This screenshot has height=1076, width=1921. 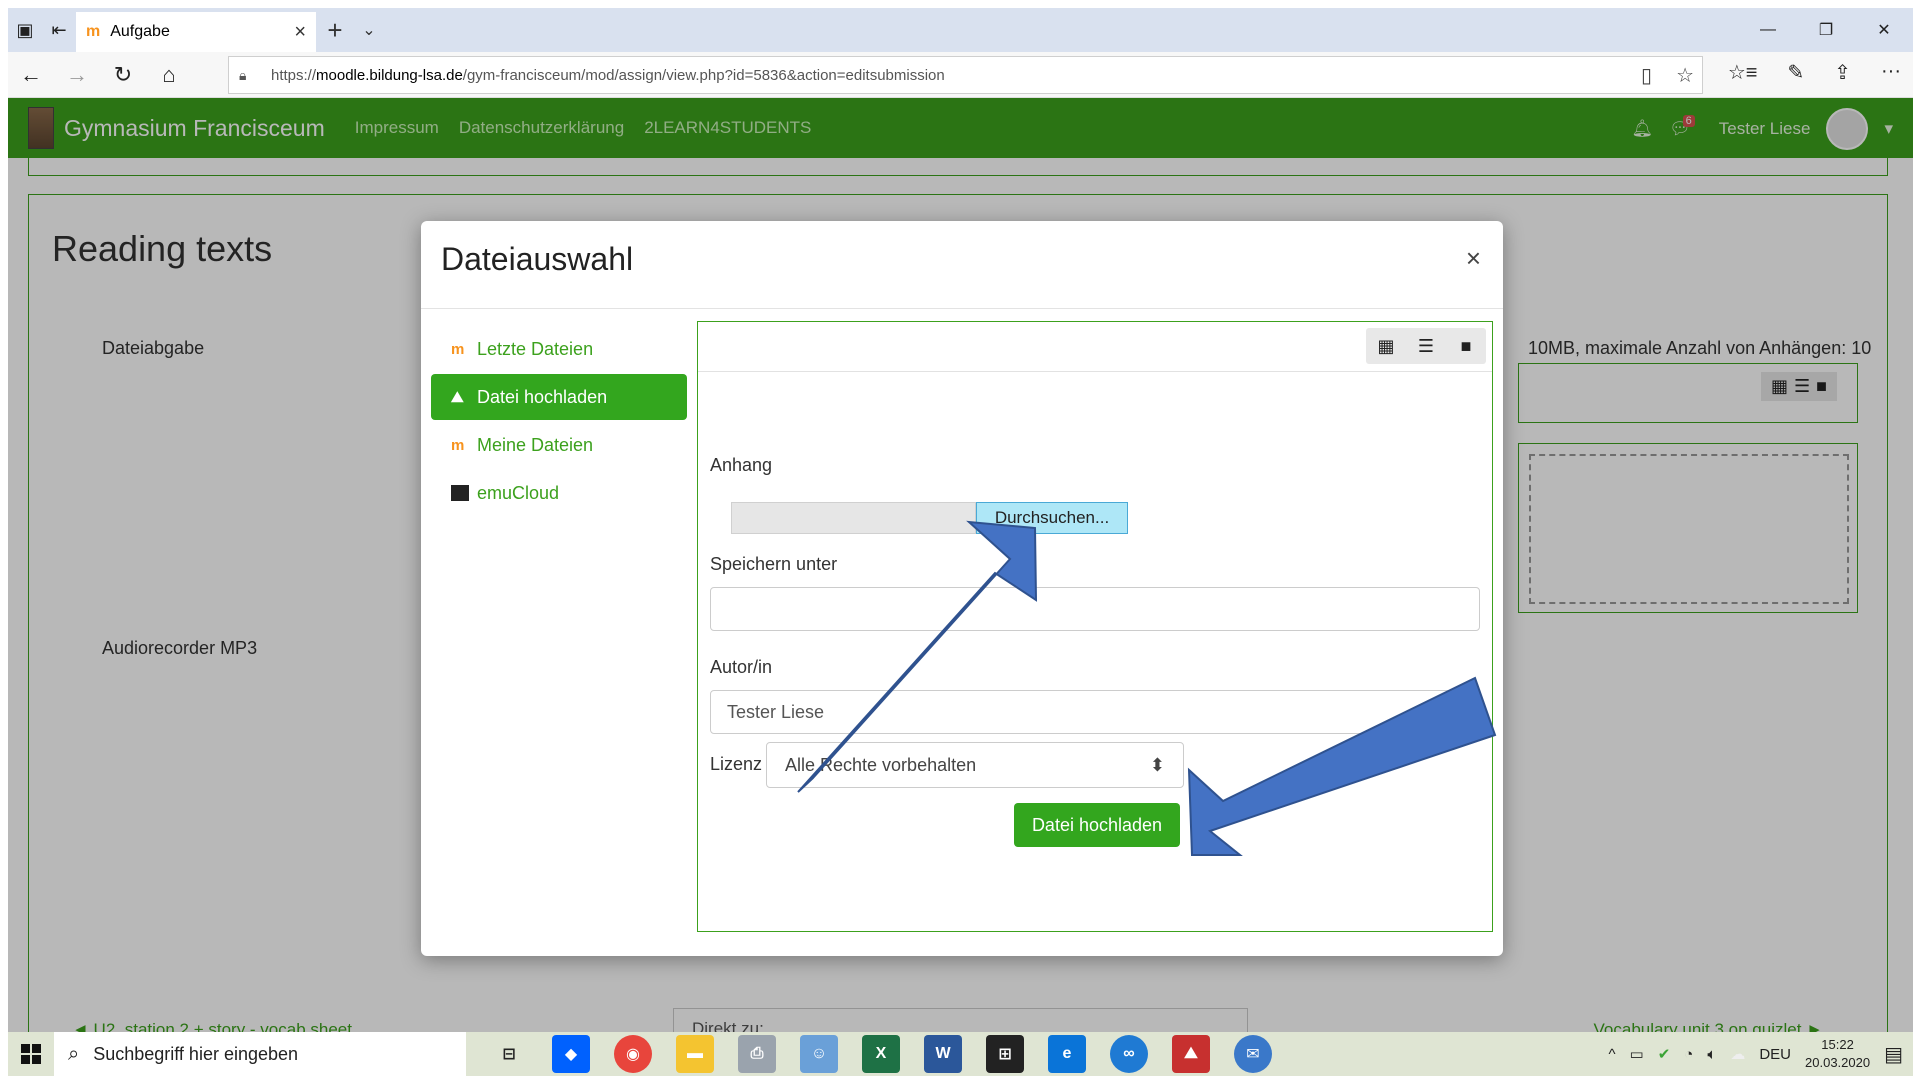 I want to click on clock-date: 20.03.2020, so click(x=1838, y=1062).